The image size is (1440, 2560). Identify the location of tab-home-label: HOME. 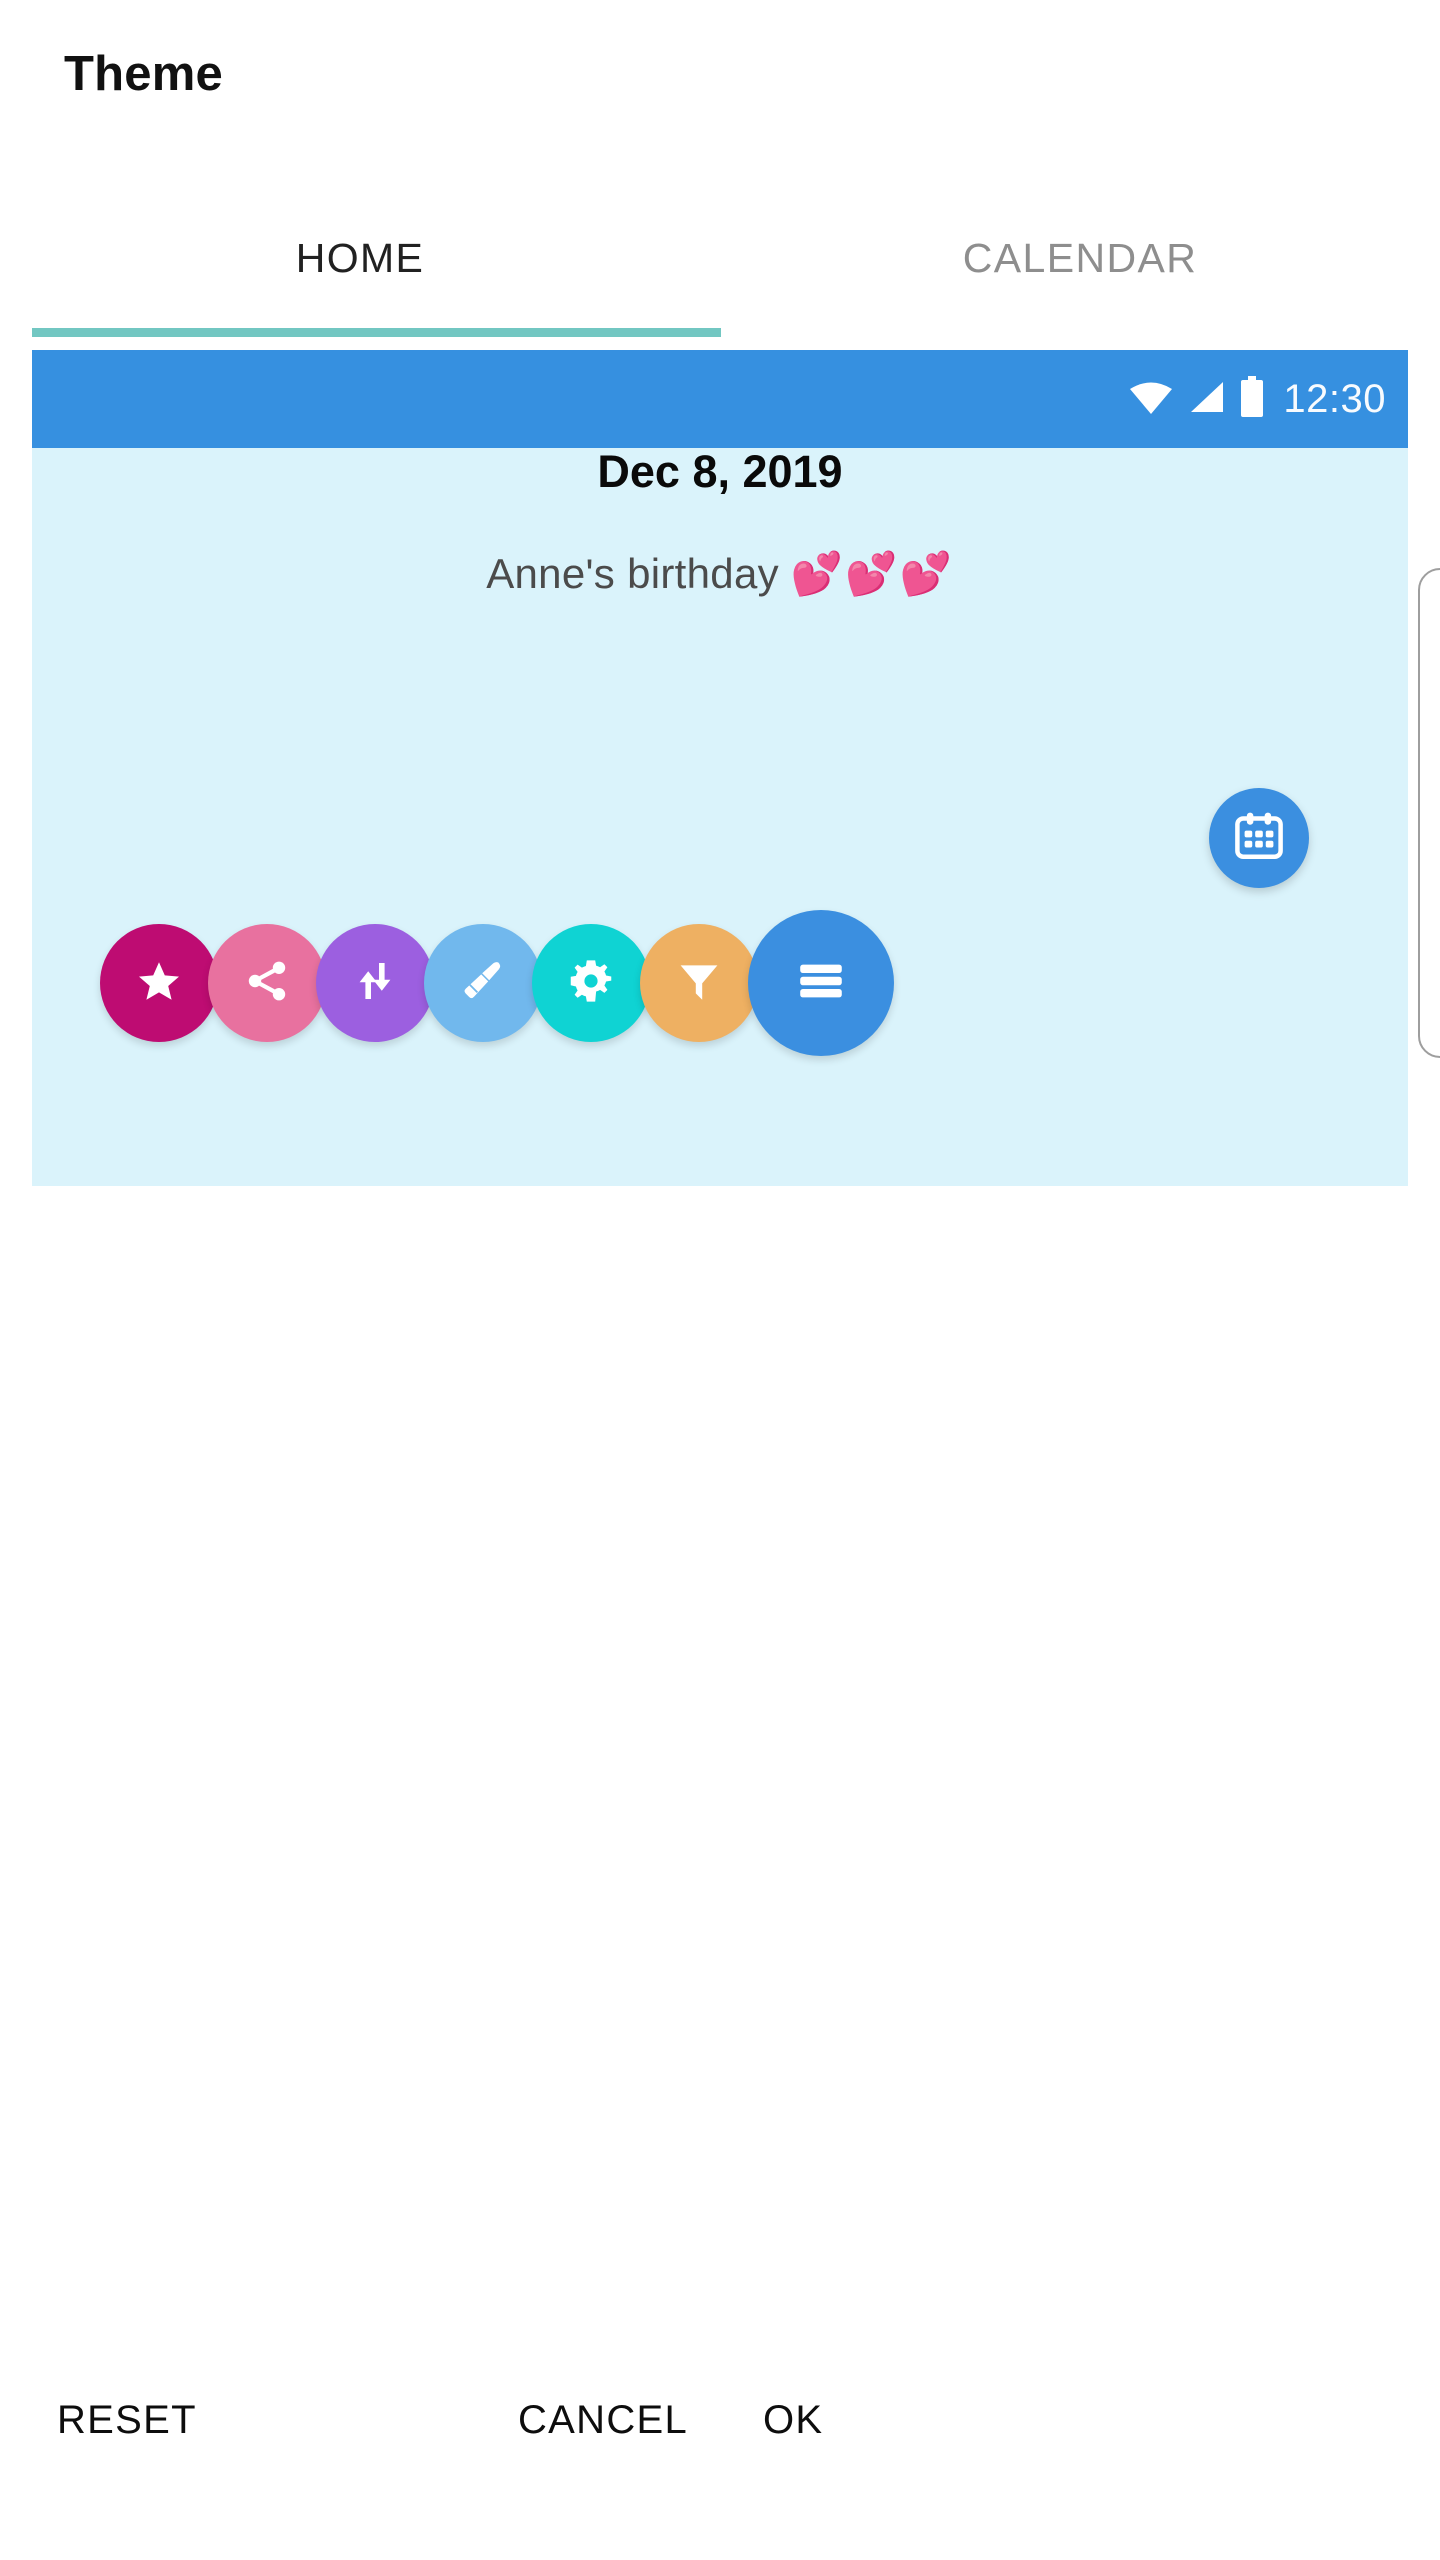
(360, 257).